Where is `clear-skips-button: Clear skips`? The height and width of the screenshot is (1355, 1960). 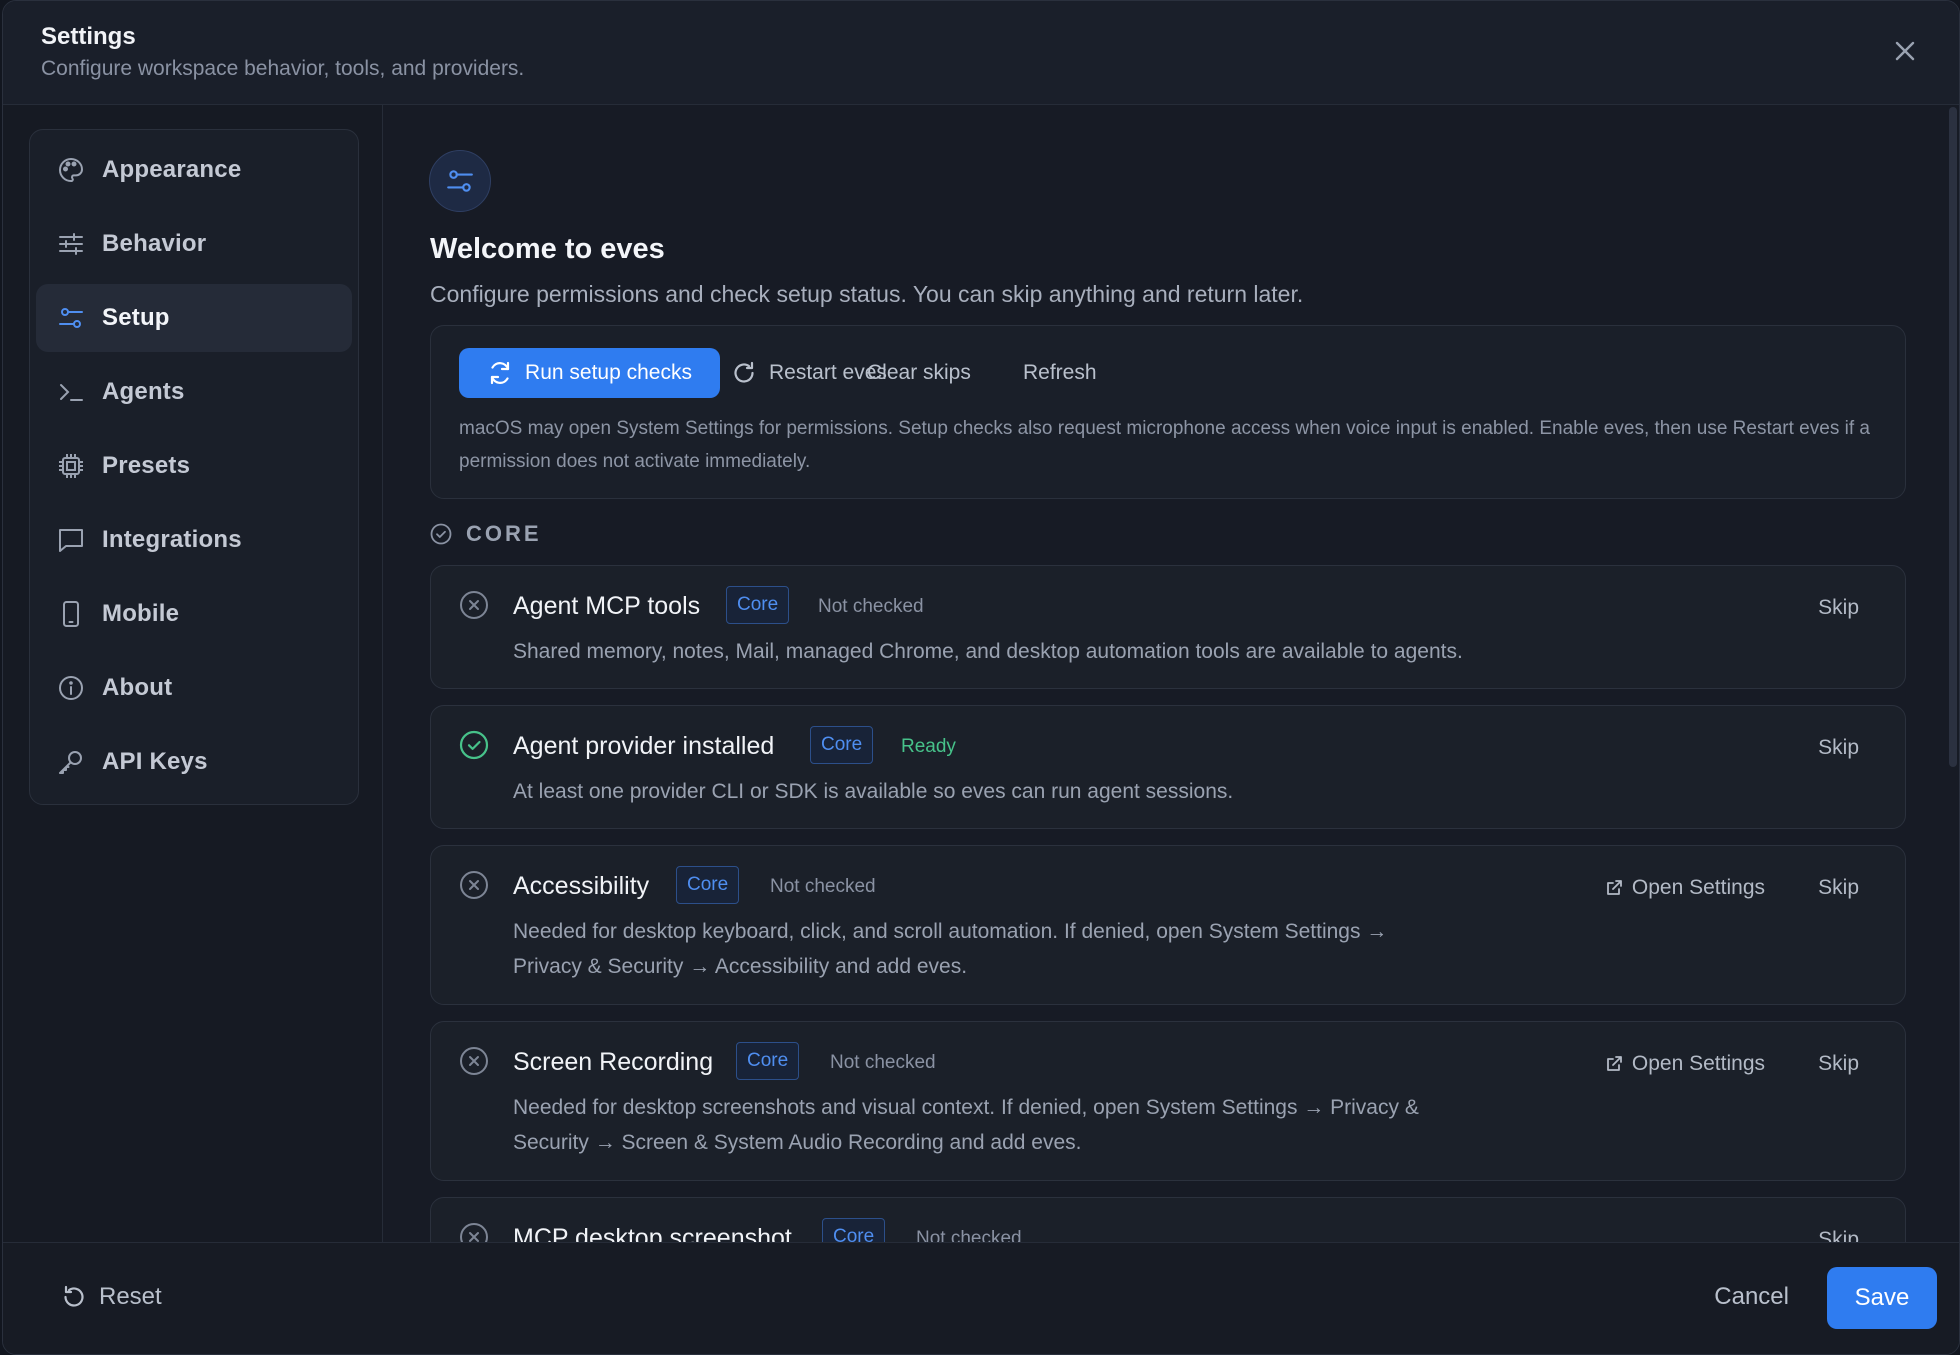 clear-skips-button: Clear skips is located at coordinates (919, 373).